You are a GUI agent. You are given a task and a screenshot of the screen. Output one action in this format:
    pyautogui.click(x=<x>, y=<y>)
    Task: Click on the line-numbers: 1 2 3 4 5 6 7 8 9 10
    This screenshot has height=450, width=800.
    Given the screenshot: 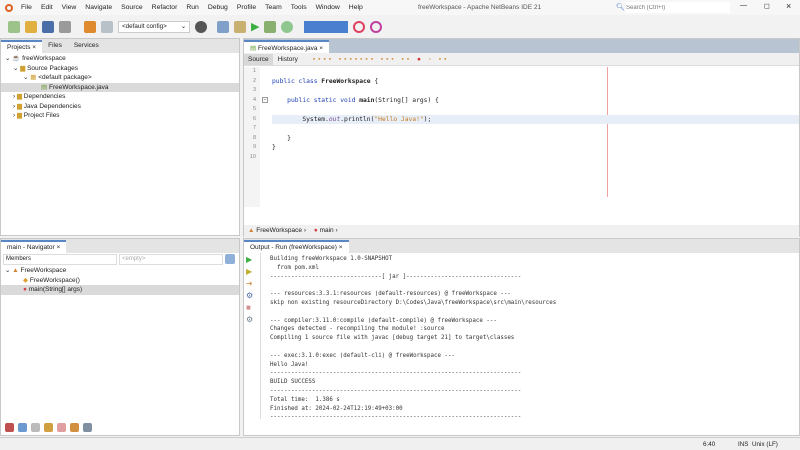 What is the action you would take?
    pyautogui.click(x=252, y=137)
    